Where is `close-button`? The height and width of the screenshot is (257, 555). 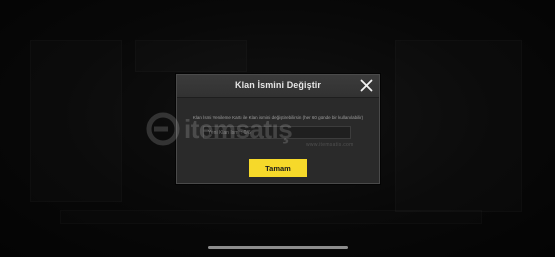
close-button is located at coordinates (366, 85).